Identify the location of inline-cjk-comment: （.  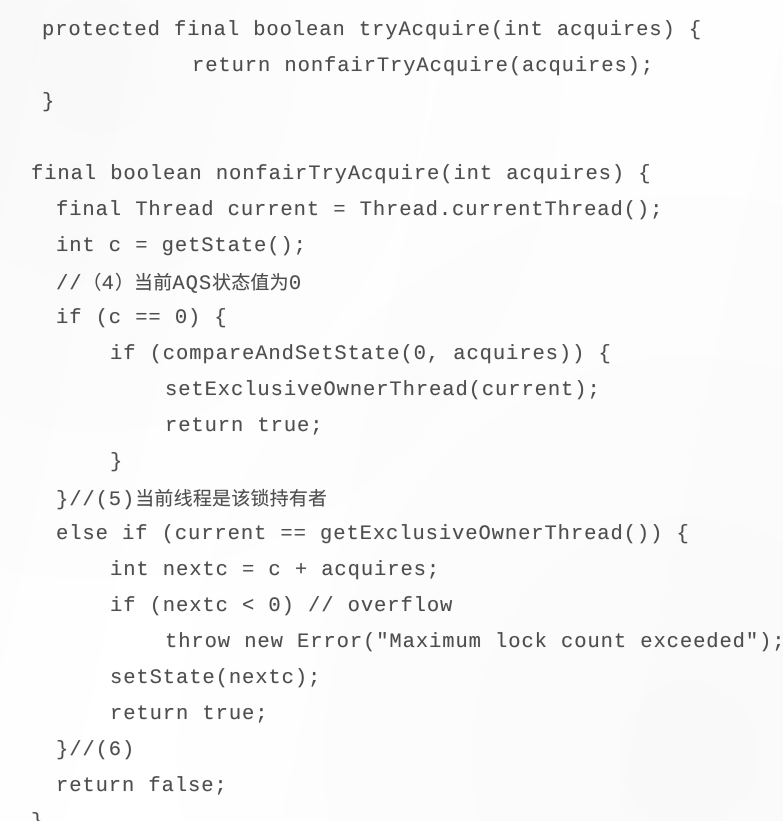
(92, 283).